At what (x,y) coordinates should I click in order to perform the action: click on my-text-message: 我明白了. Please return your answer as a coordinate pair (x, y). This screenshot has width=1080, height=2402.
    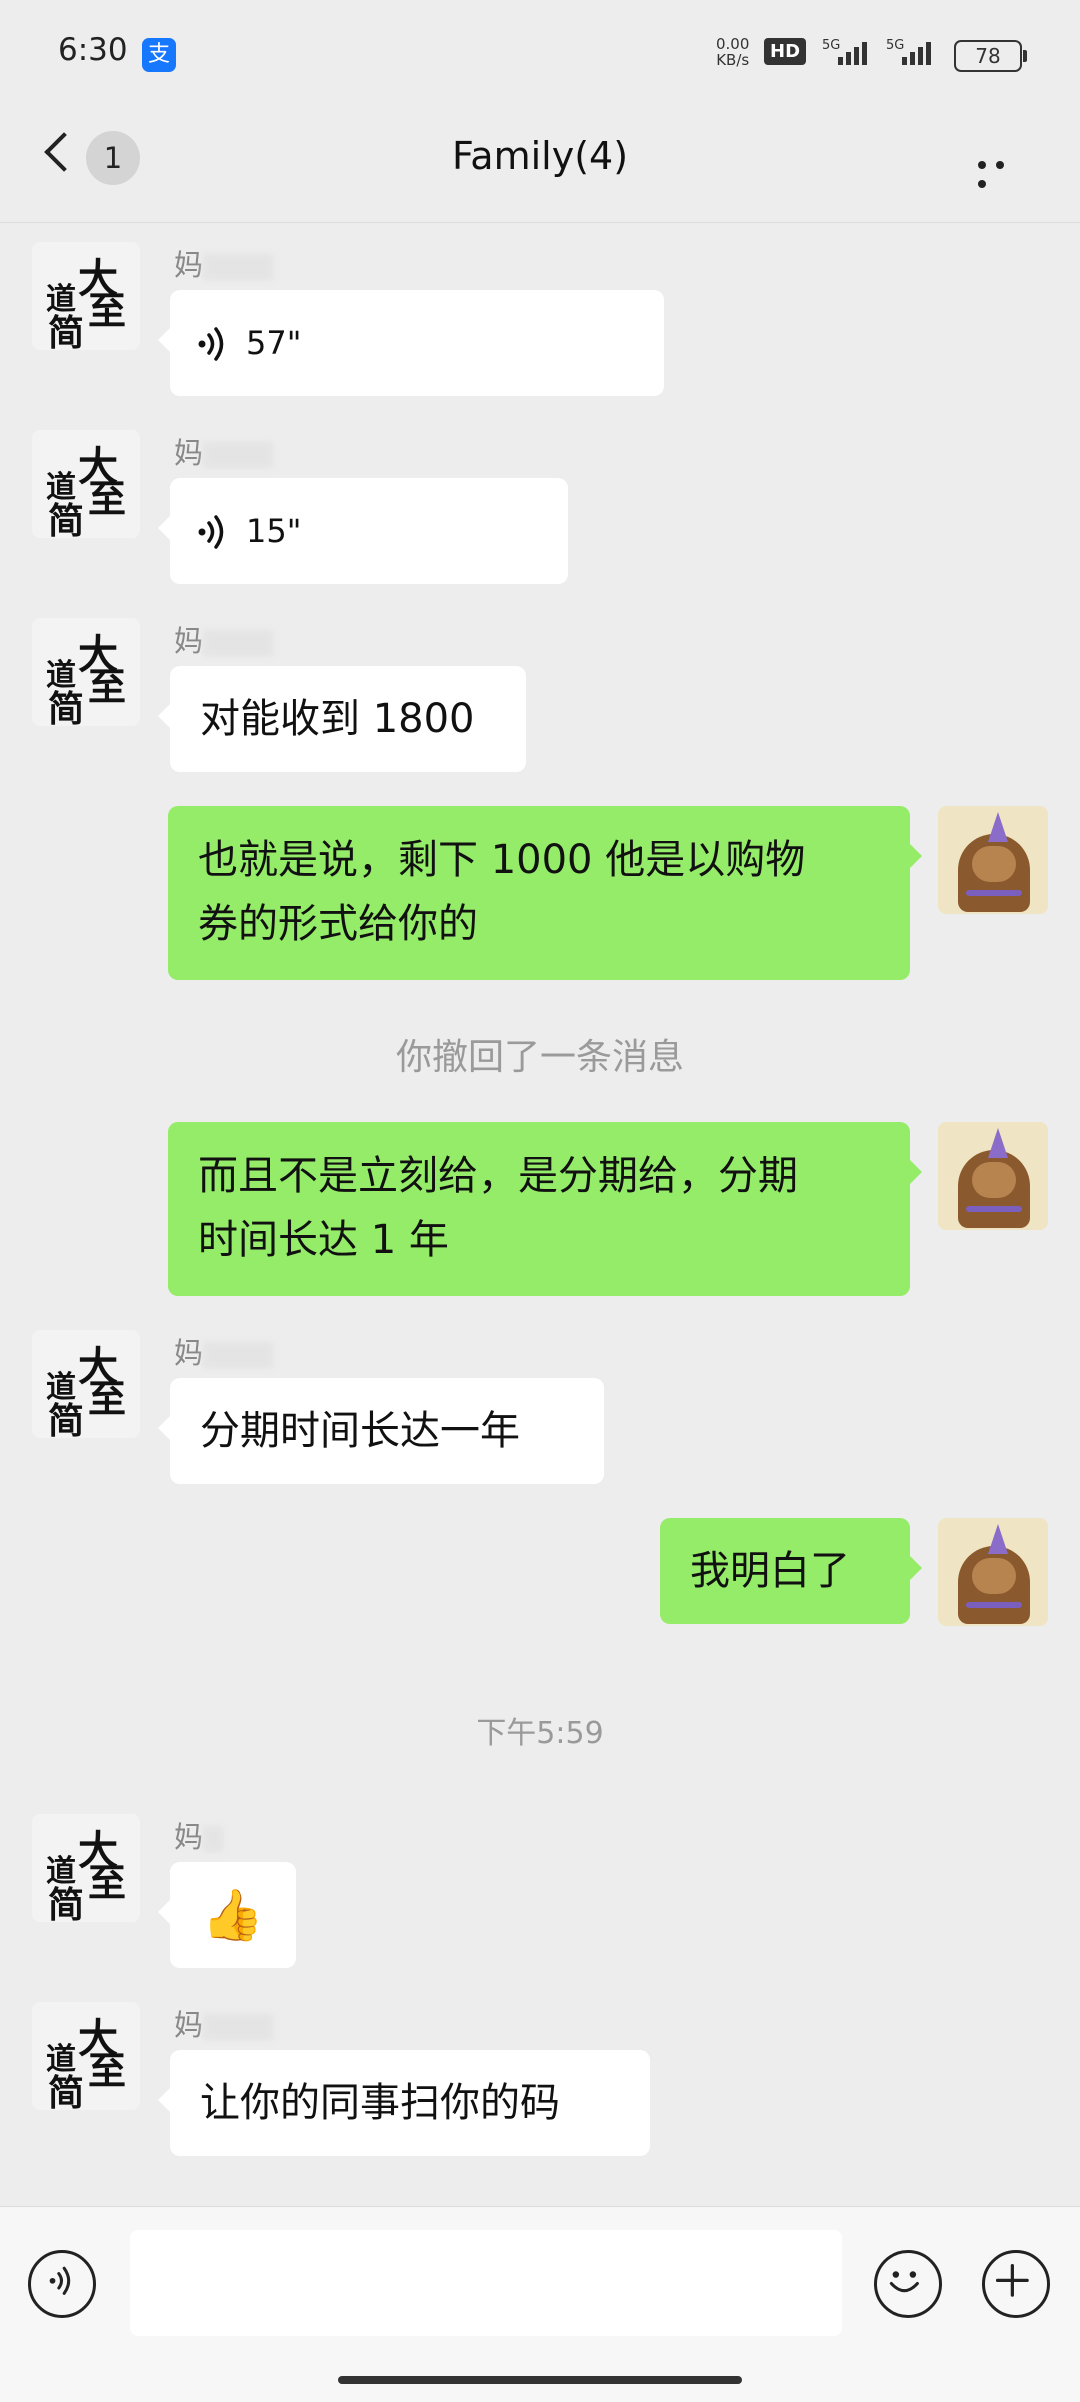
    Looking at the image, I should click on (791, 1571).